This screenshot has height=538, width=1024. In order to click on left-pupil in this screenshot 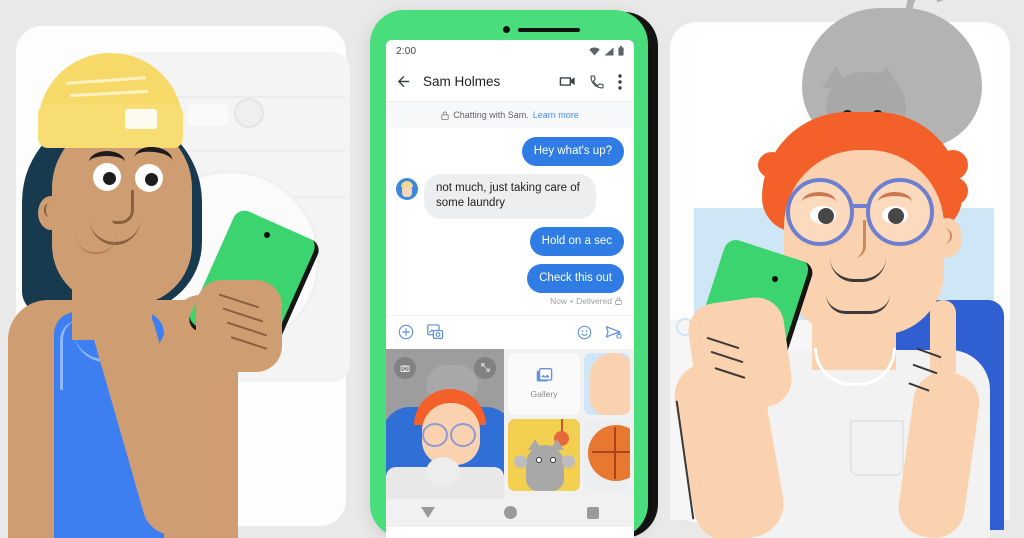, I will do `click(109, 178)`.